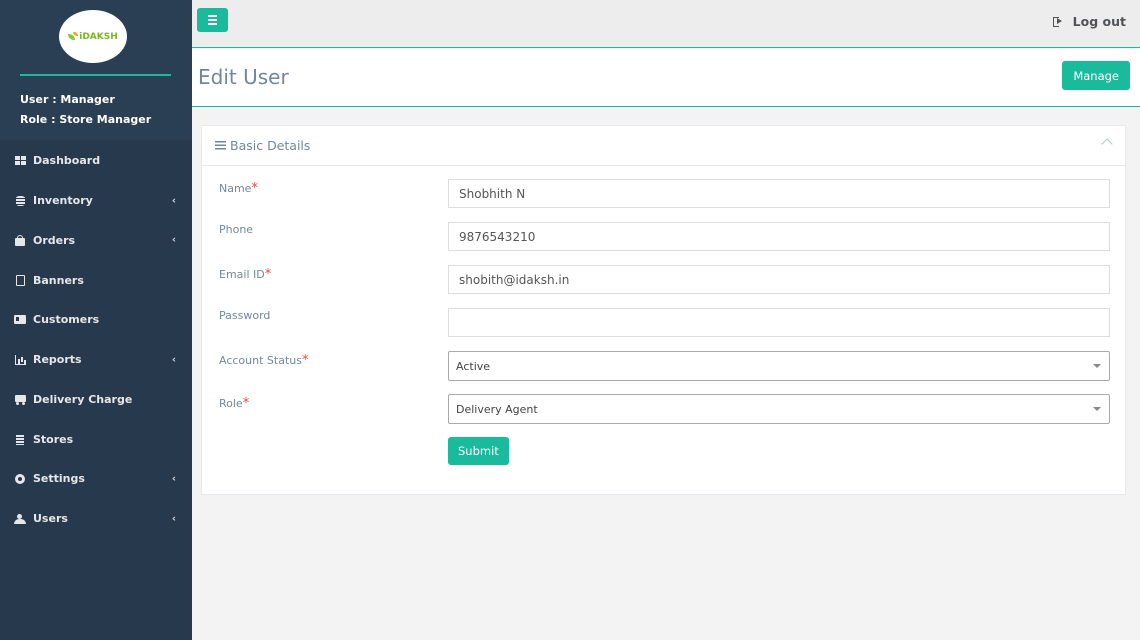 The image size is (1140, 640). I want to click on shopping-bag-icon, so click(20, 240).